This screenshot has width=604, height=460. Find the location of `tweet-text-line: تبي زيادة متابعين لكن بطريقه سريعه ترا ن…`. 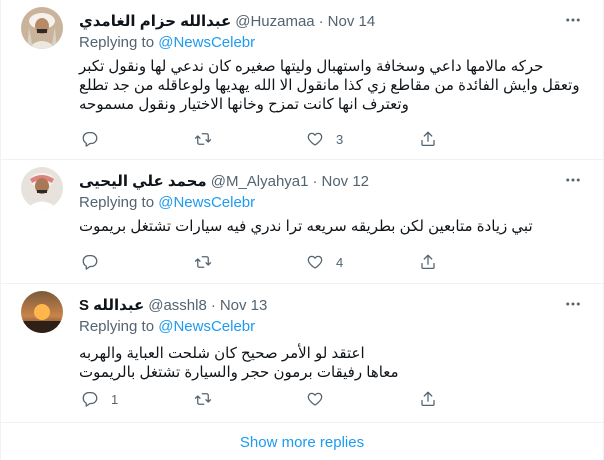

tweet-text-line: تبي زيادة متابعين لكن بطريقه سريعه ترا ن… is located at coordinates (306, 226).